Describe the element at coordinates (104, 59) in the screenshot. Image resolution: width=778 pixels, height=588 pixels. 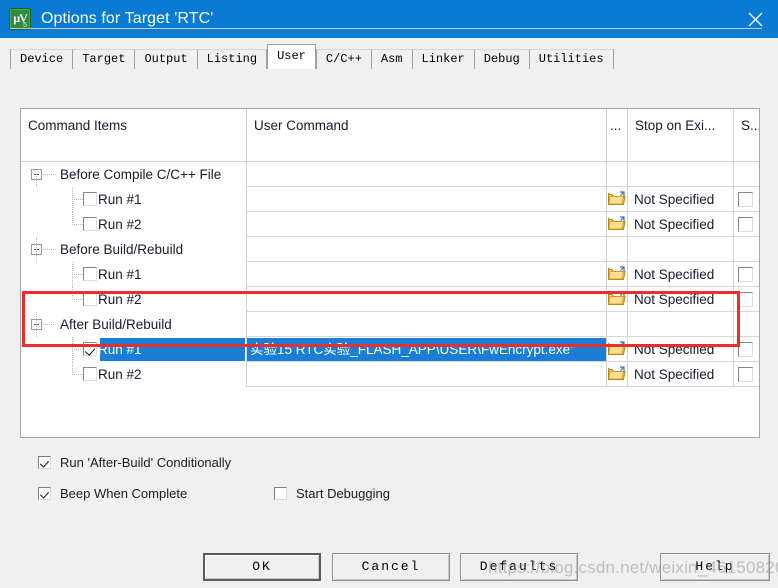
I see `tab-target: Target` at that location.